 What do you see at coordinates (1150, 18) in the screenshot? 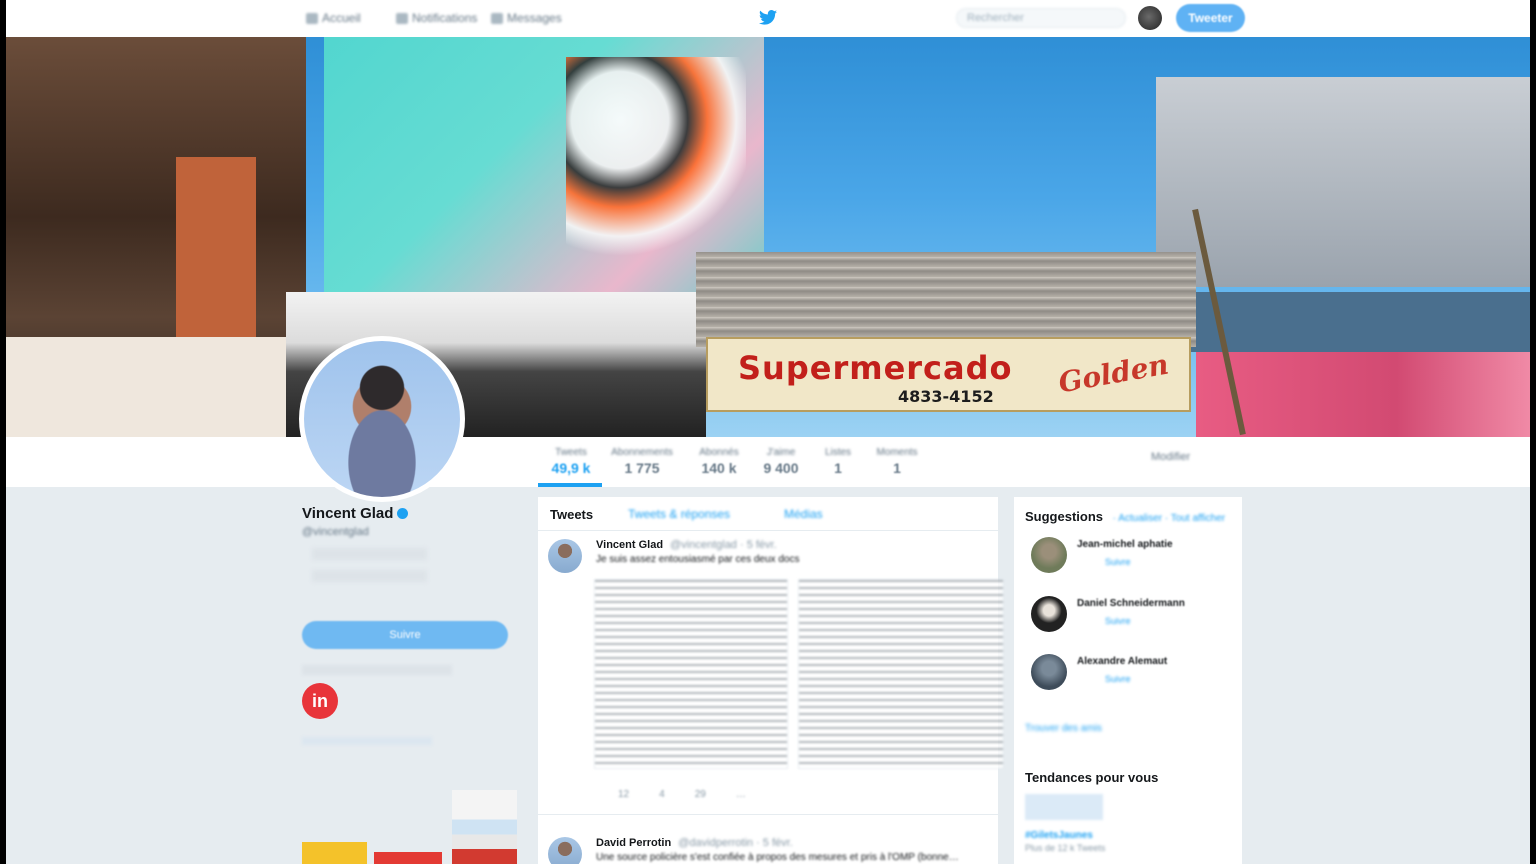
I see `user-avatar` at bounding box center [1150, 18].